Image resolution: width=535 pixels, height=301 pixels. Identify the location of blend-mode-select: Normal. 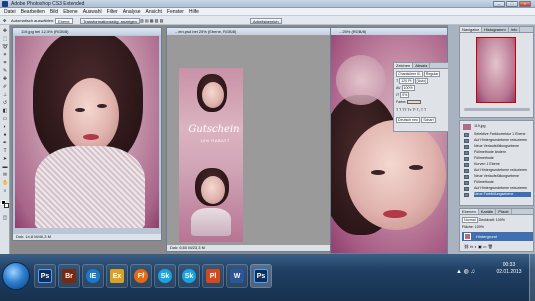
(470, 220).